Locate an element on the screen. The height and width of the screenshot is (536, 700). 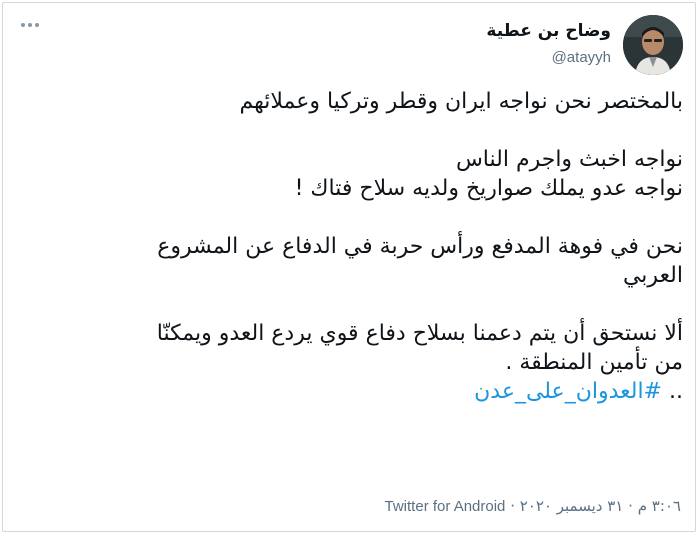
tweet-line: نواجه اخبث واجرم الناس is located at coordinates (569, 159).